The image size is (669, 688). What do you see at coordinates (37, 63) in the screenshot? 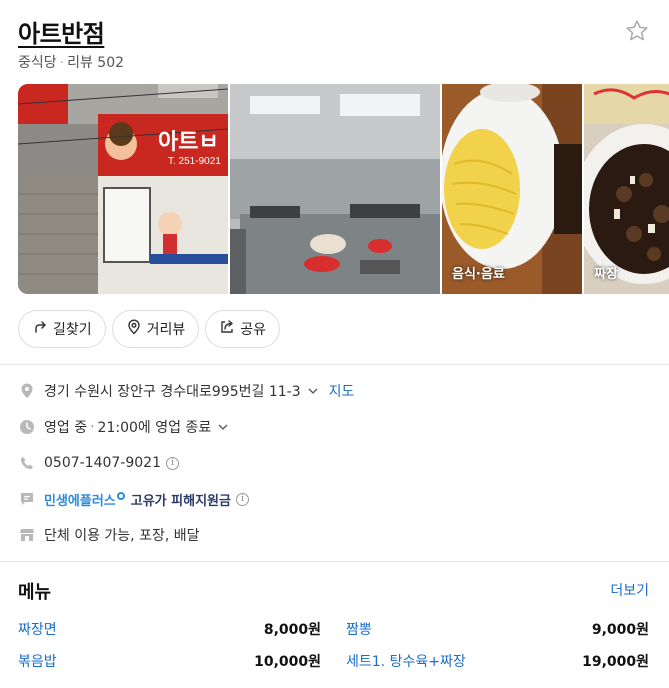
I see `category-label: 중식당` at bounding box center [37, 63].